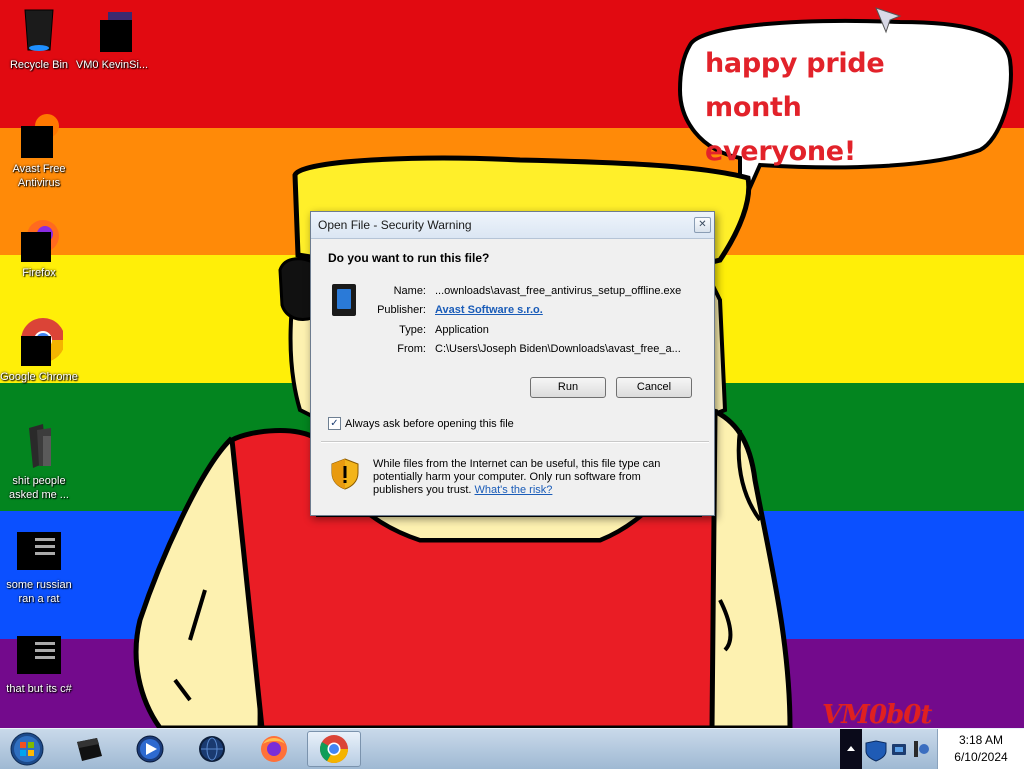 The width and height of the screenshot is (1024, 771). I want to click on always-ask-checkbox: ✓, so click(334, 423).